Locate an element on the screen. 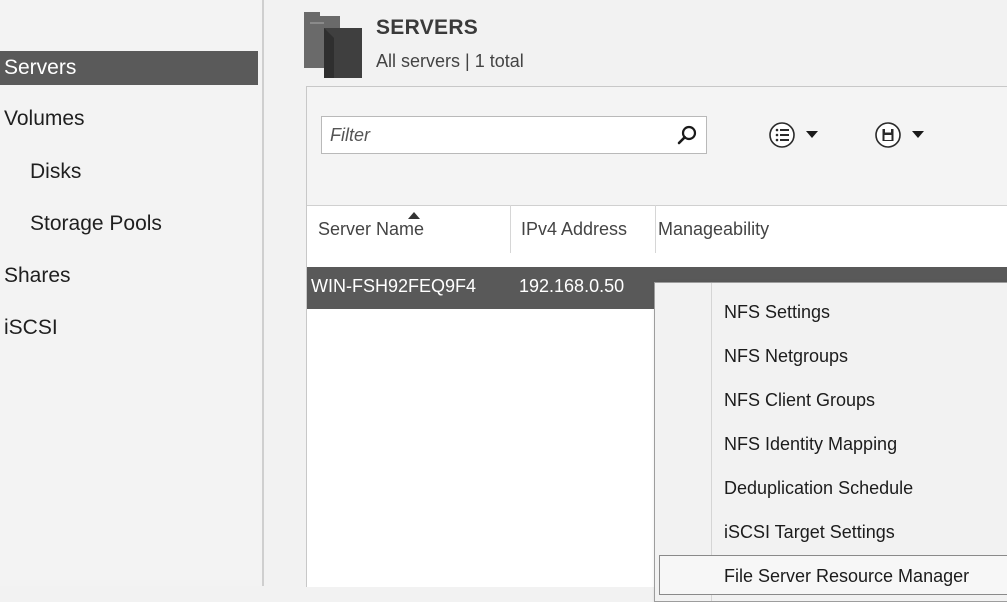 The image size is (1007, 602). server-name-cell: WIN-FSH92FEQ9F4 is located at coordinates (394, 286).